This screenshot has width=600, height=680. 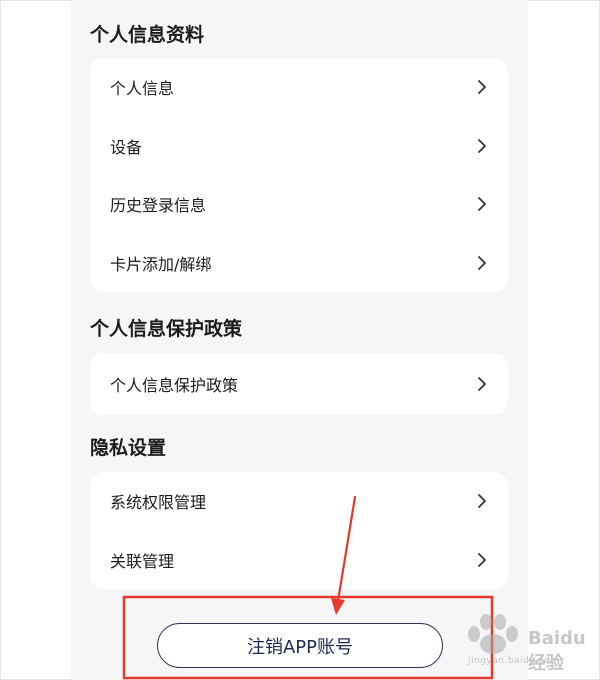 What do you see at coordinates (158, 503) in the screenshot?
I see `row-label: 系统权限管理` at bounding box center [158, 503].